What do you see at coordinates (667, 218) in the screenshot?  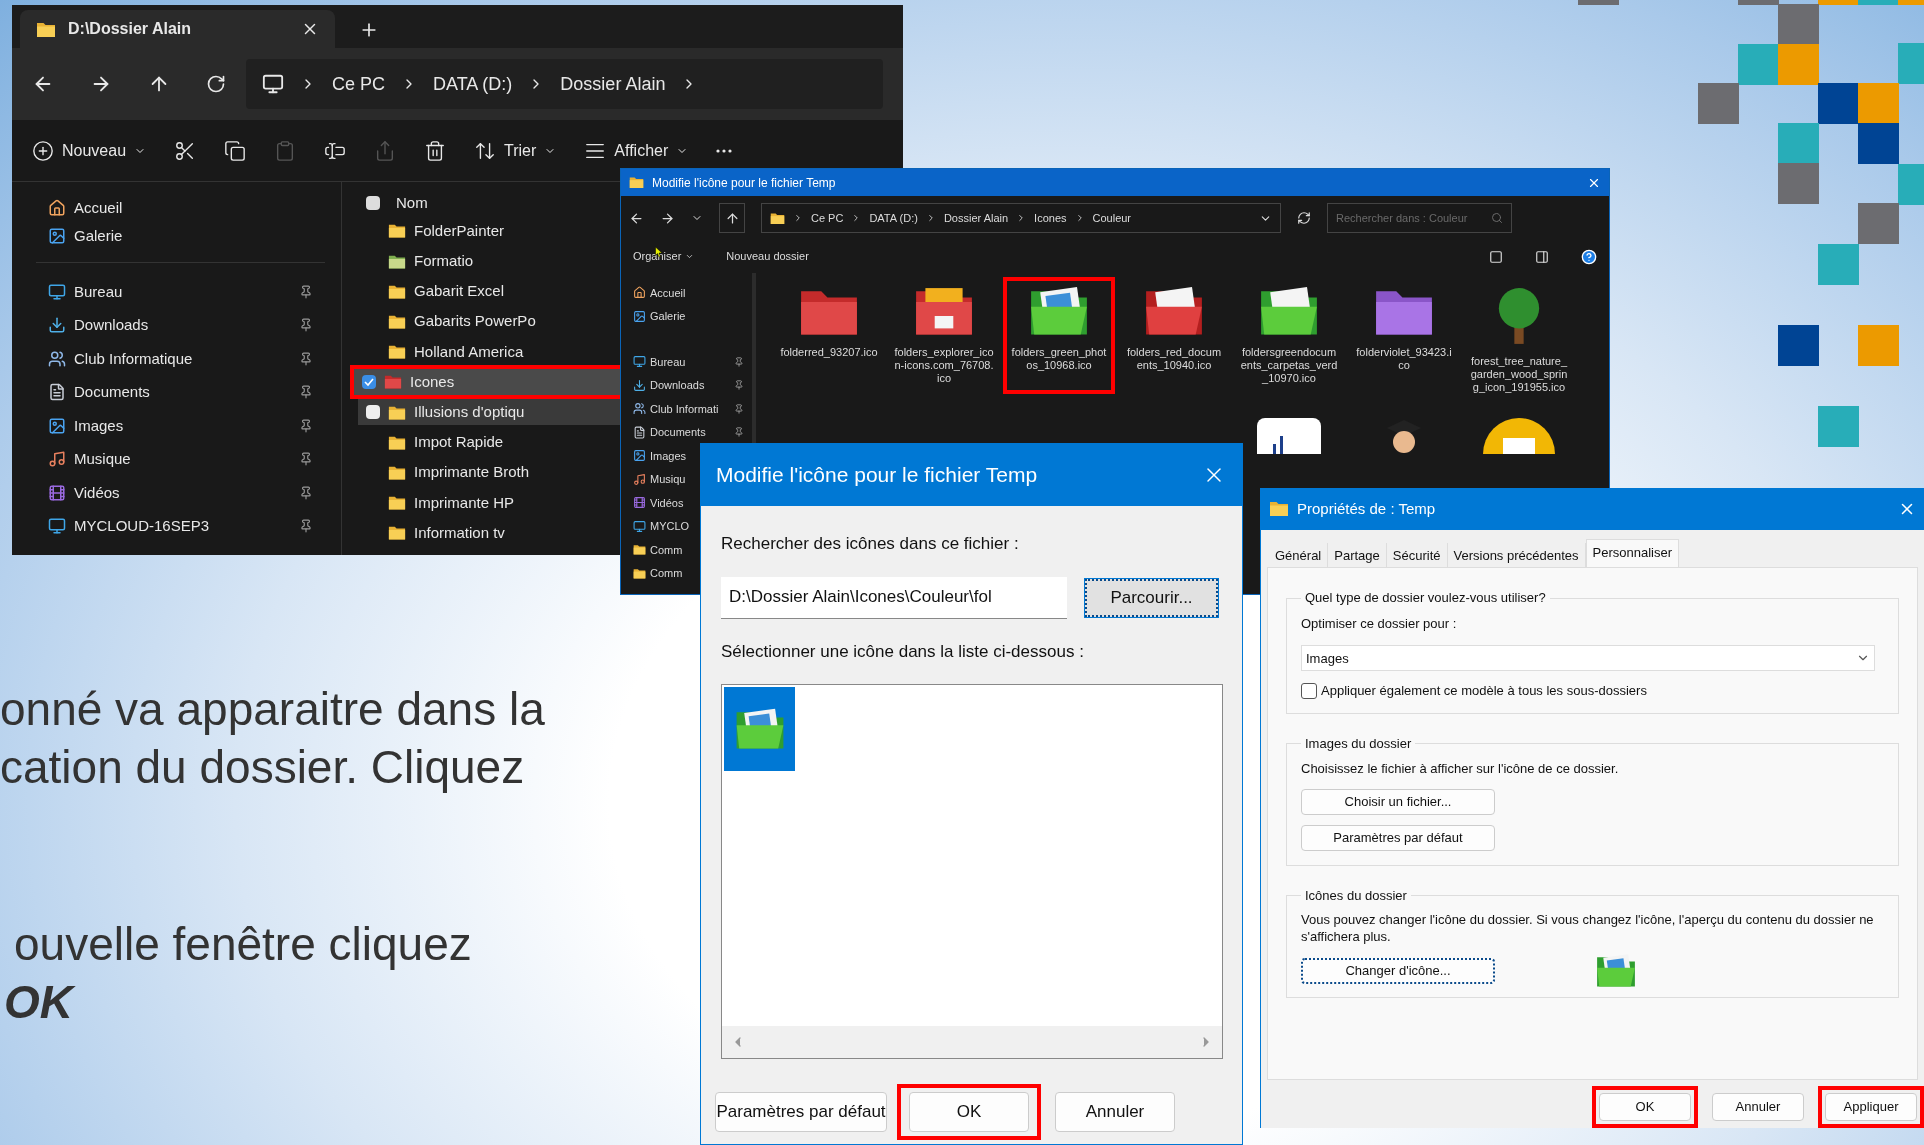 I see `forward-icon` at bounding box center [667, 218].